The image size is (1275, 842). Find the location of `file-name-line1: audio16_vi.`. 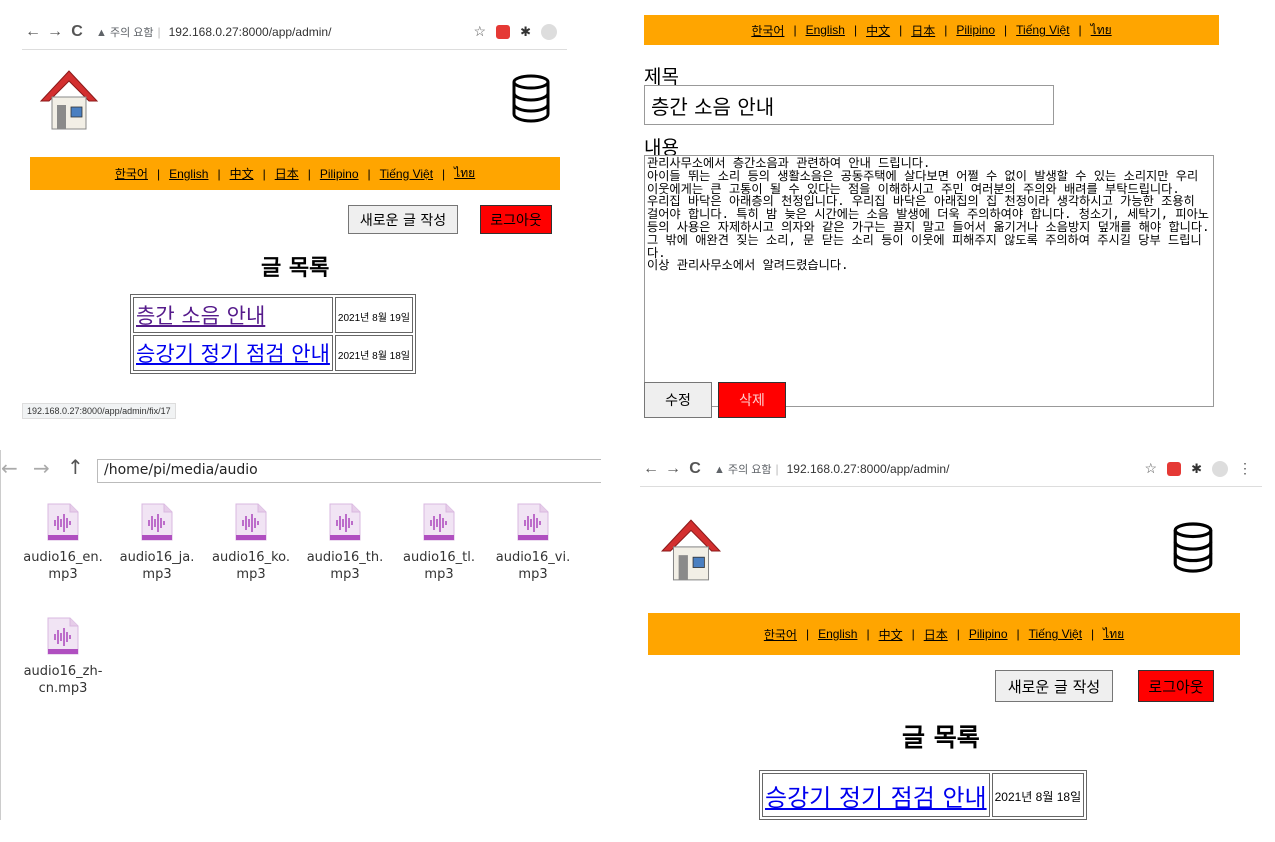

file-name-line1: audio16_vi. is located at coordinates (533, 557).